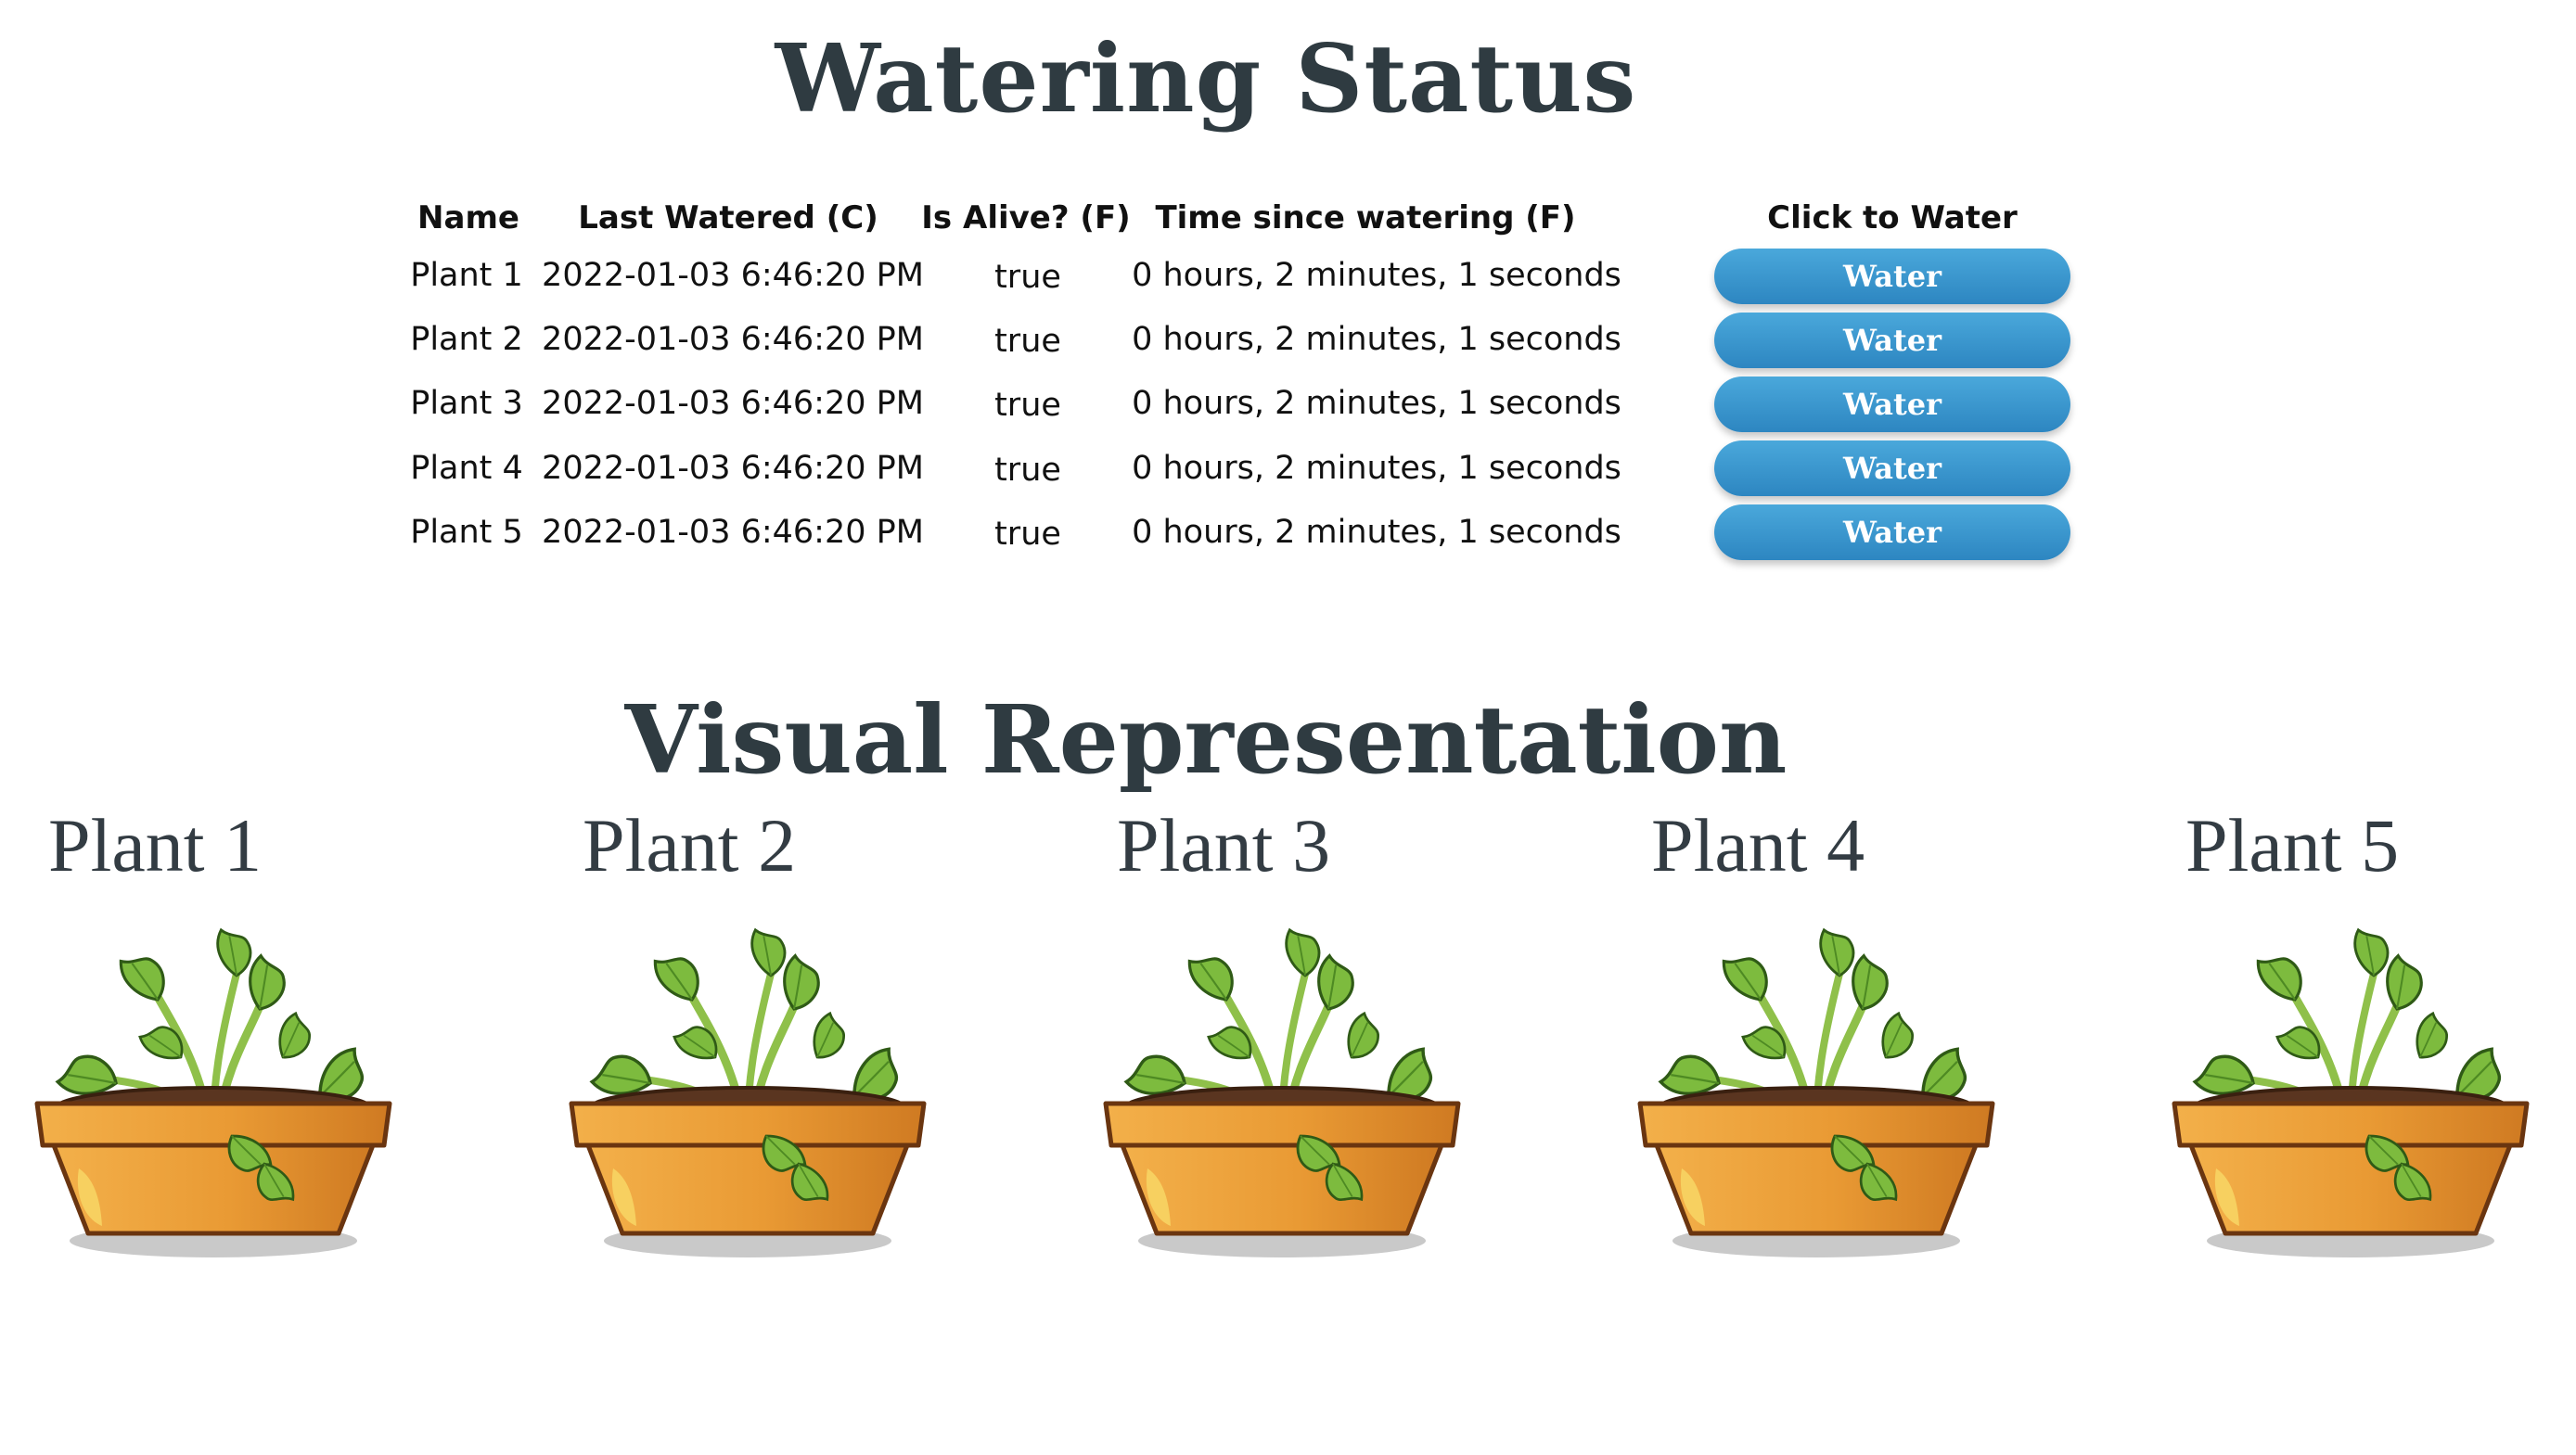 The image size is (2576, 1455). Describe the element at coordinates (155, 845) in the screenshot. I see `plant-label: Plant 1` at that location.